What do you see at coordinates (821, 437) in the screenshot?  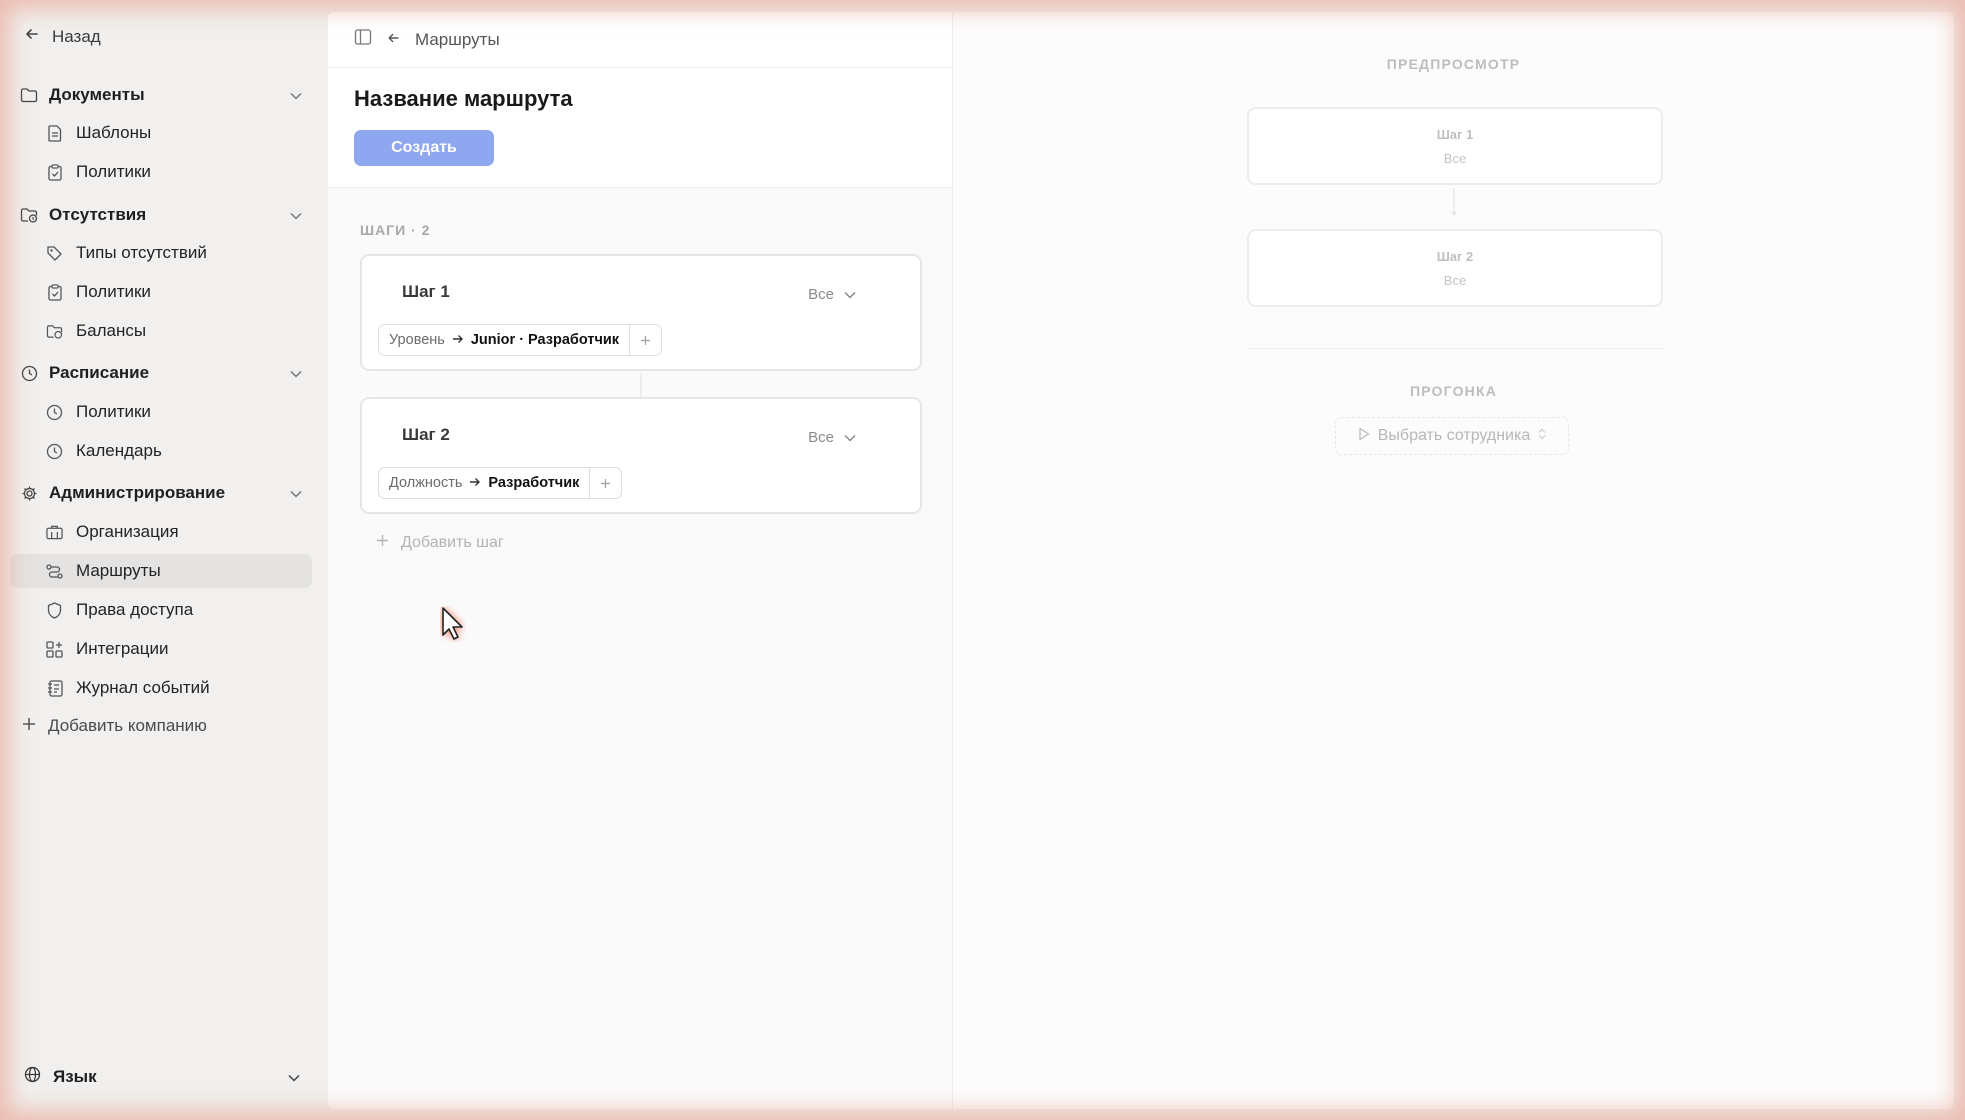 I see `step-mode-value: Все` at bounding box center [821, 437].